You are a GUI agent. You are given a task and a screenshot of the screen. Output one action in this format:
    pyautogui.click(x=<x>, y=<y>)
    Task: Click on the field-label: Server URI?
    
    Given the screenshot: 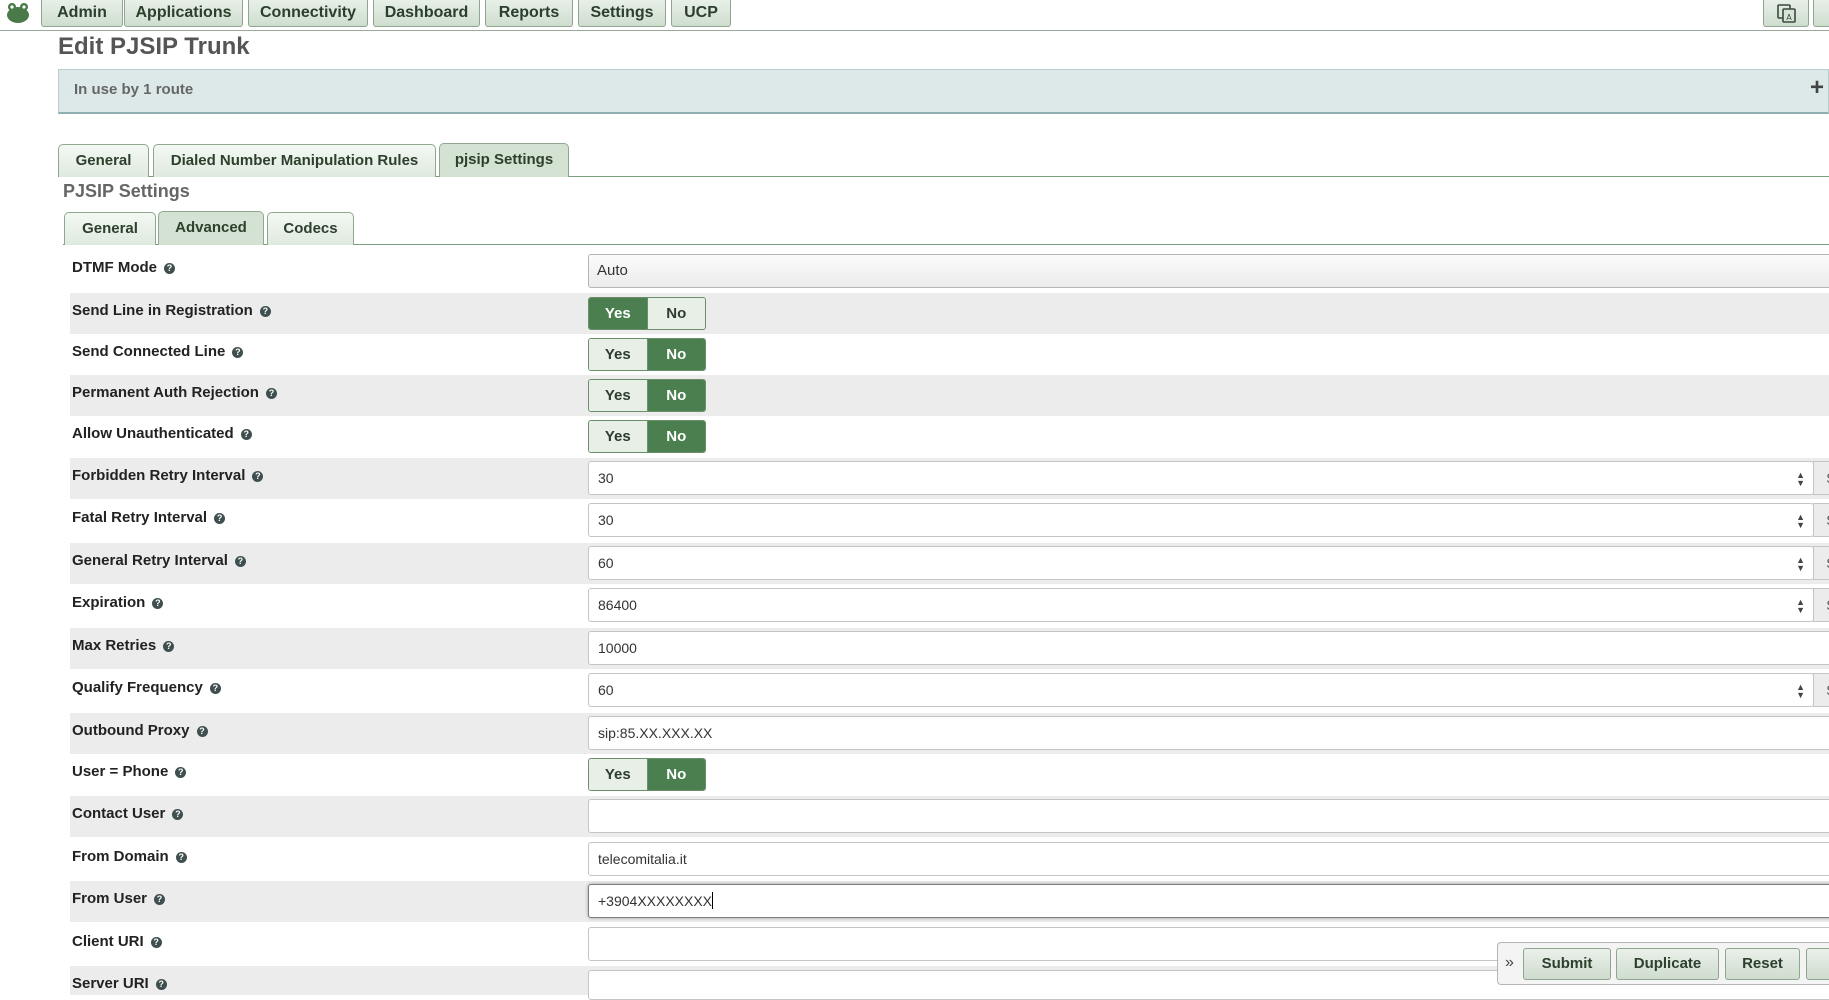 What is the action you would take?
    pyautogui.click(x=119, y=983)
    